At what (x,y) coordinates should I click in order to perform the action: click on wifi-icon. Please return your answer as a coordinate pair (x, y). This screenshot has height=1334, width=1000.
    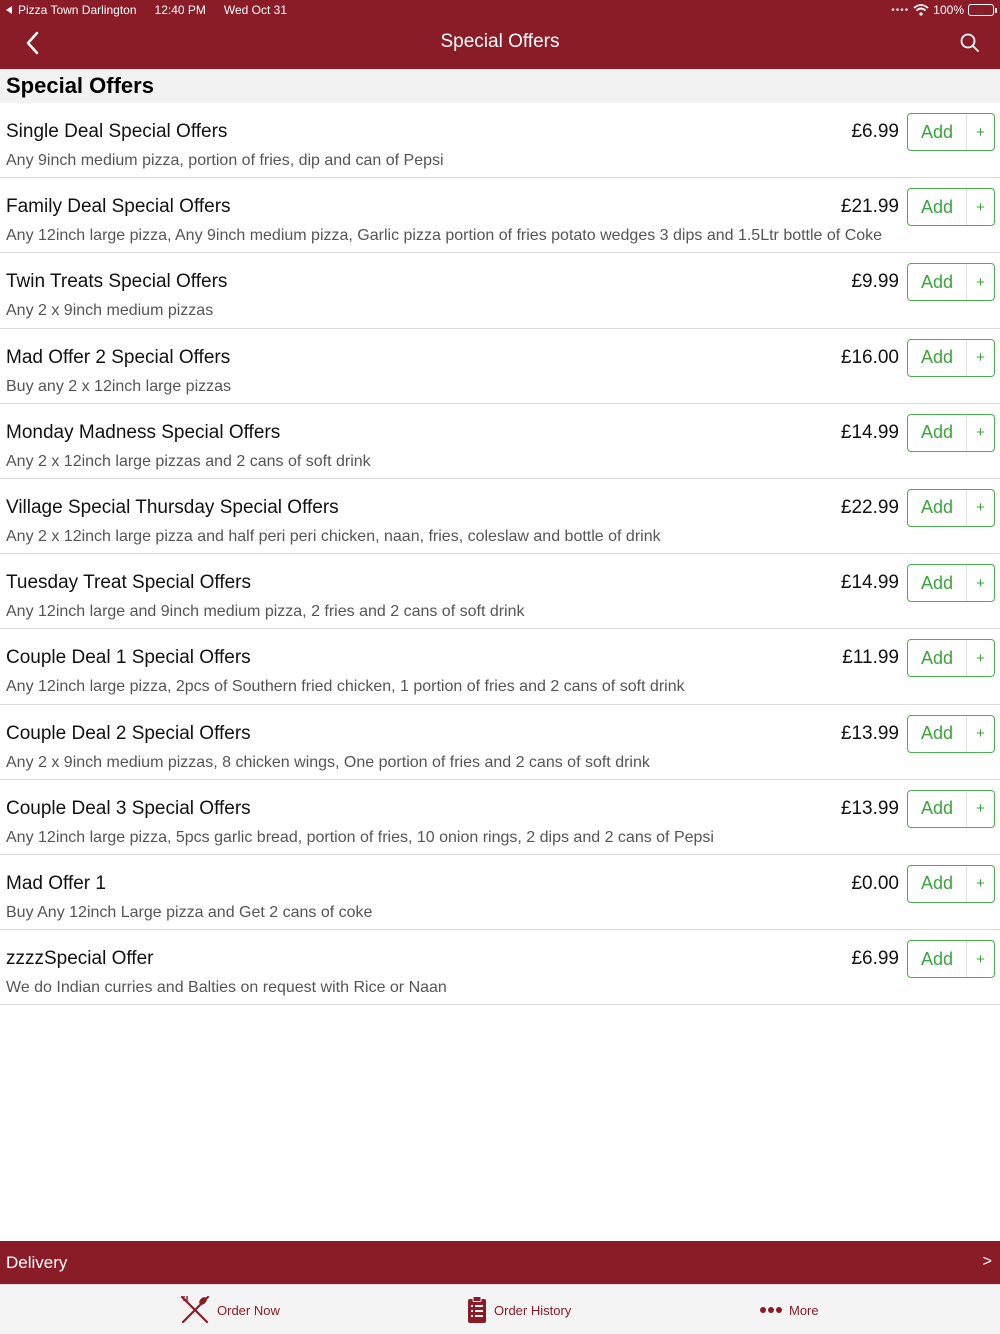
    Looking at the image, I should click on (921, 10).